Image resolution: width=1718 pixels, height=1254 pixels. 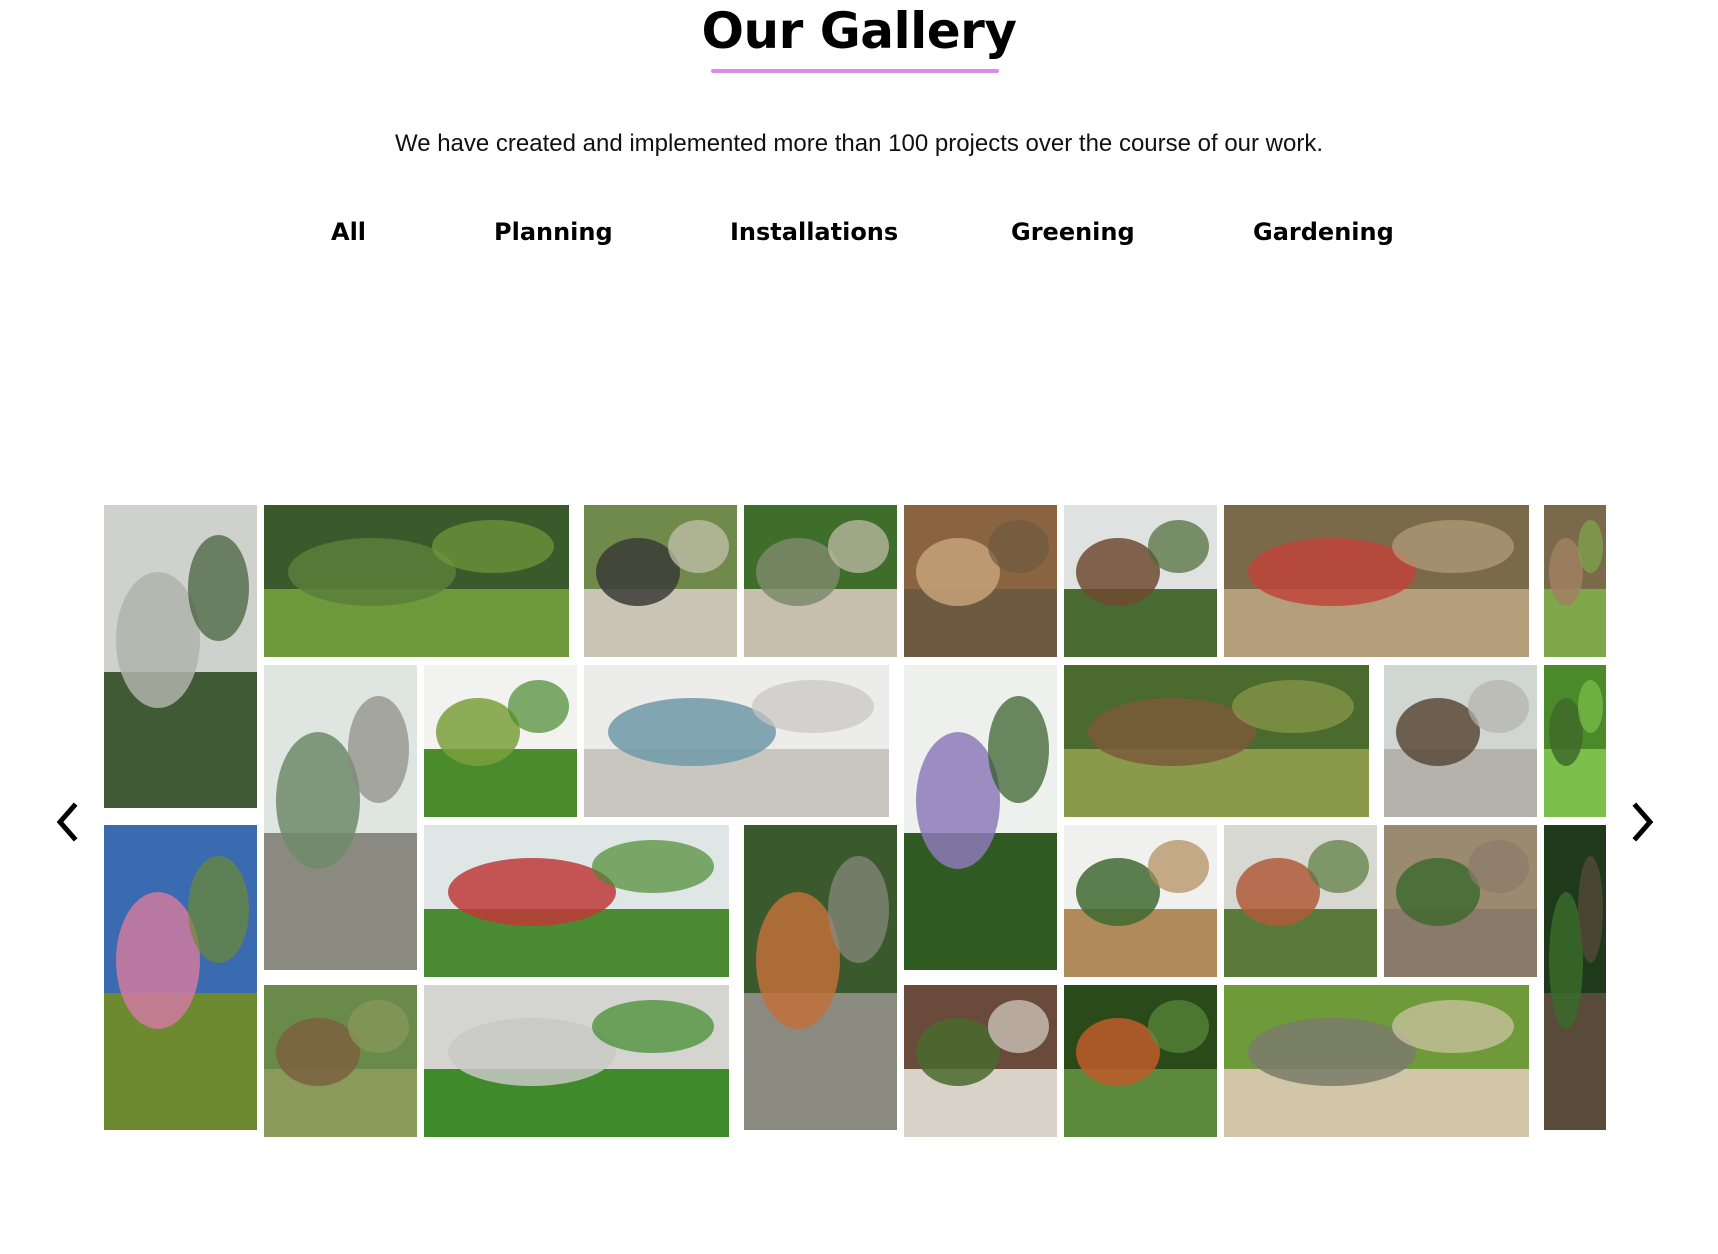 I want to click on next-button, so click(x=1642, y=822).